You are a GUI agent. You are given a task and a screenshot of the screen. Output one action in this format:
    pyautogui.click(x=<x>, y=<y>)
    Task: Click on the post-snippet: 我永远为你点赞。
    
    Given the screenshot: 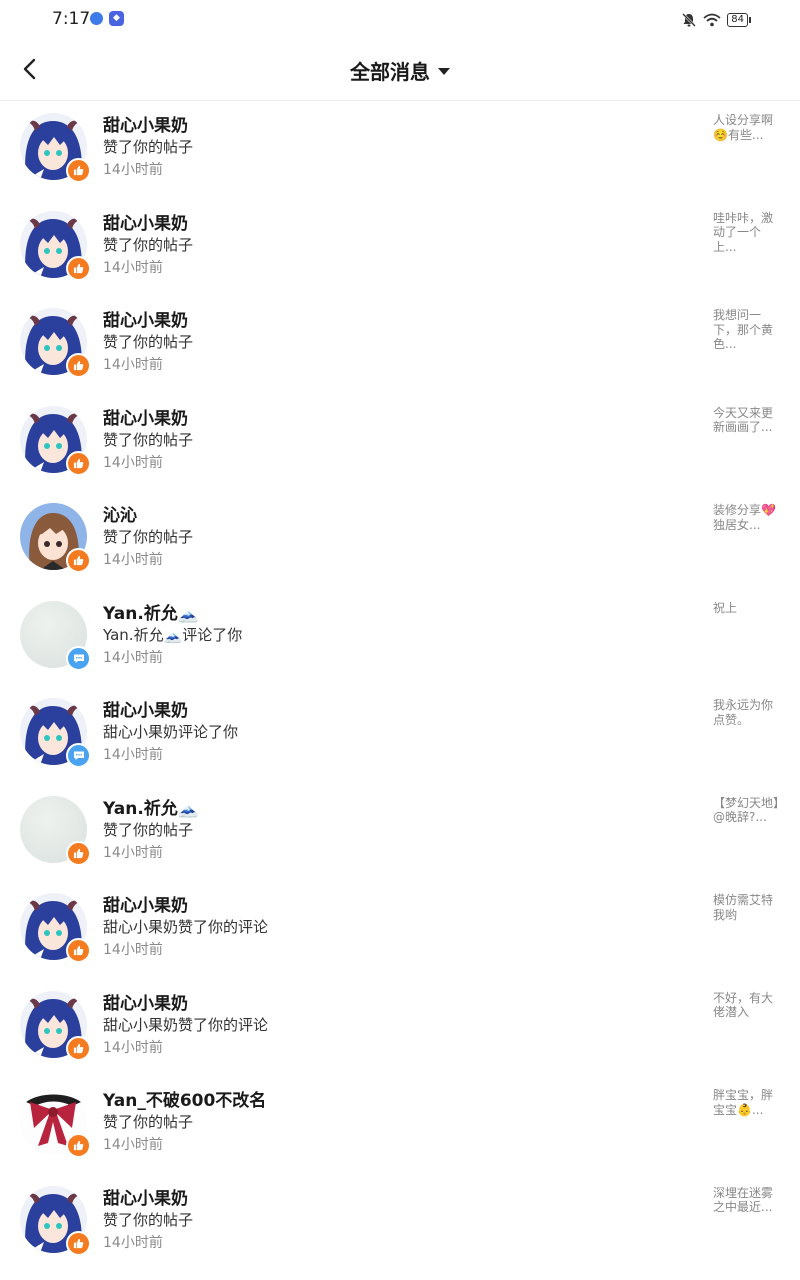 What is the action you would take?
    pyautogui.click(x=748, y=712)
    